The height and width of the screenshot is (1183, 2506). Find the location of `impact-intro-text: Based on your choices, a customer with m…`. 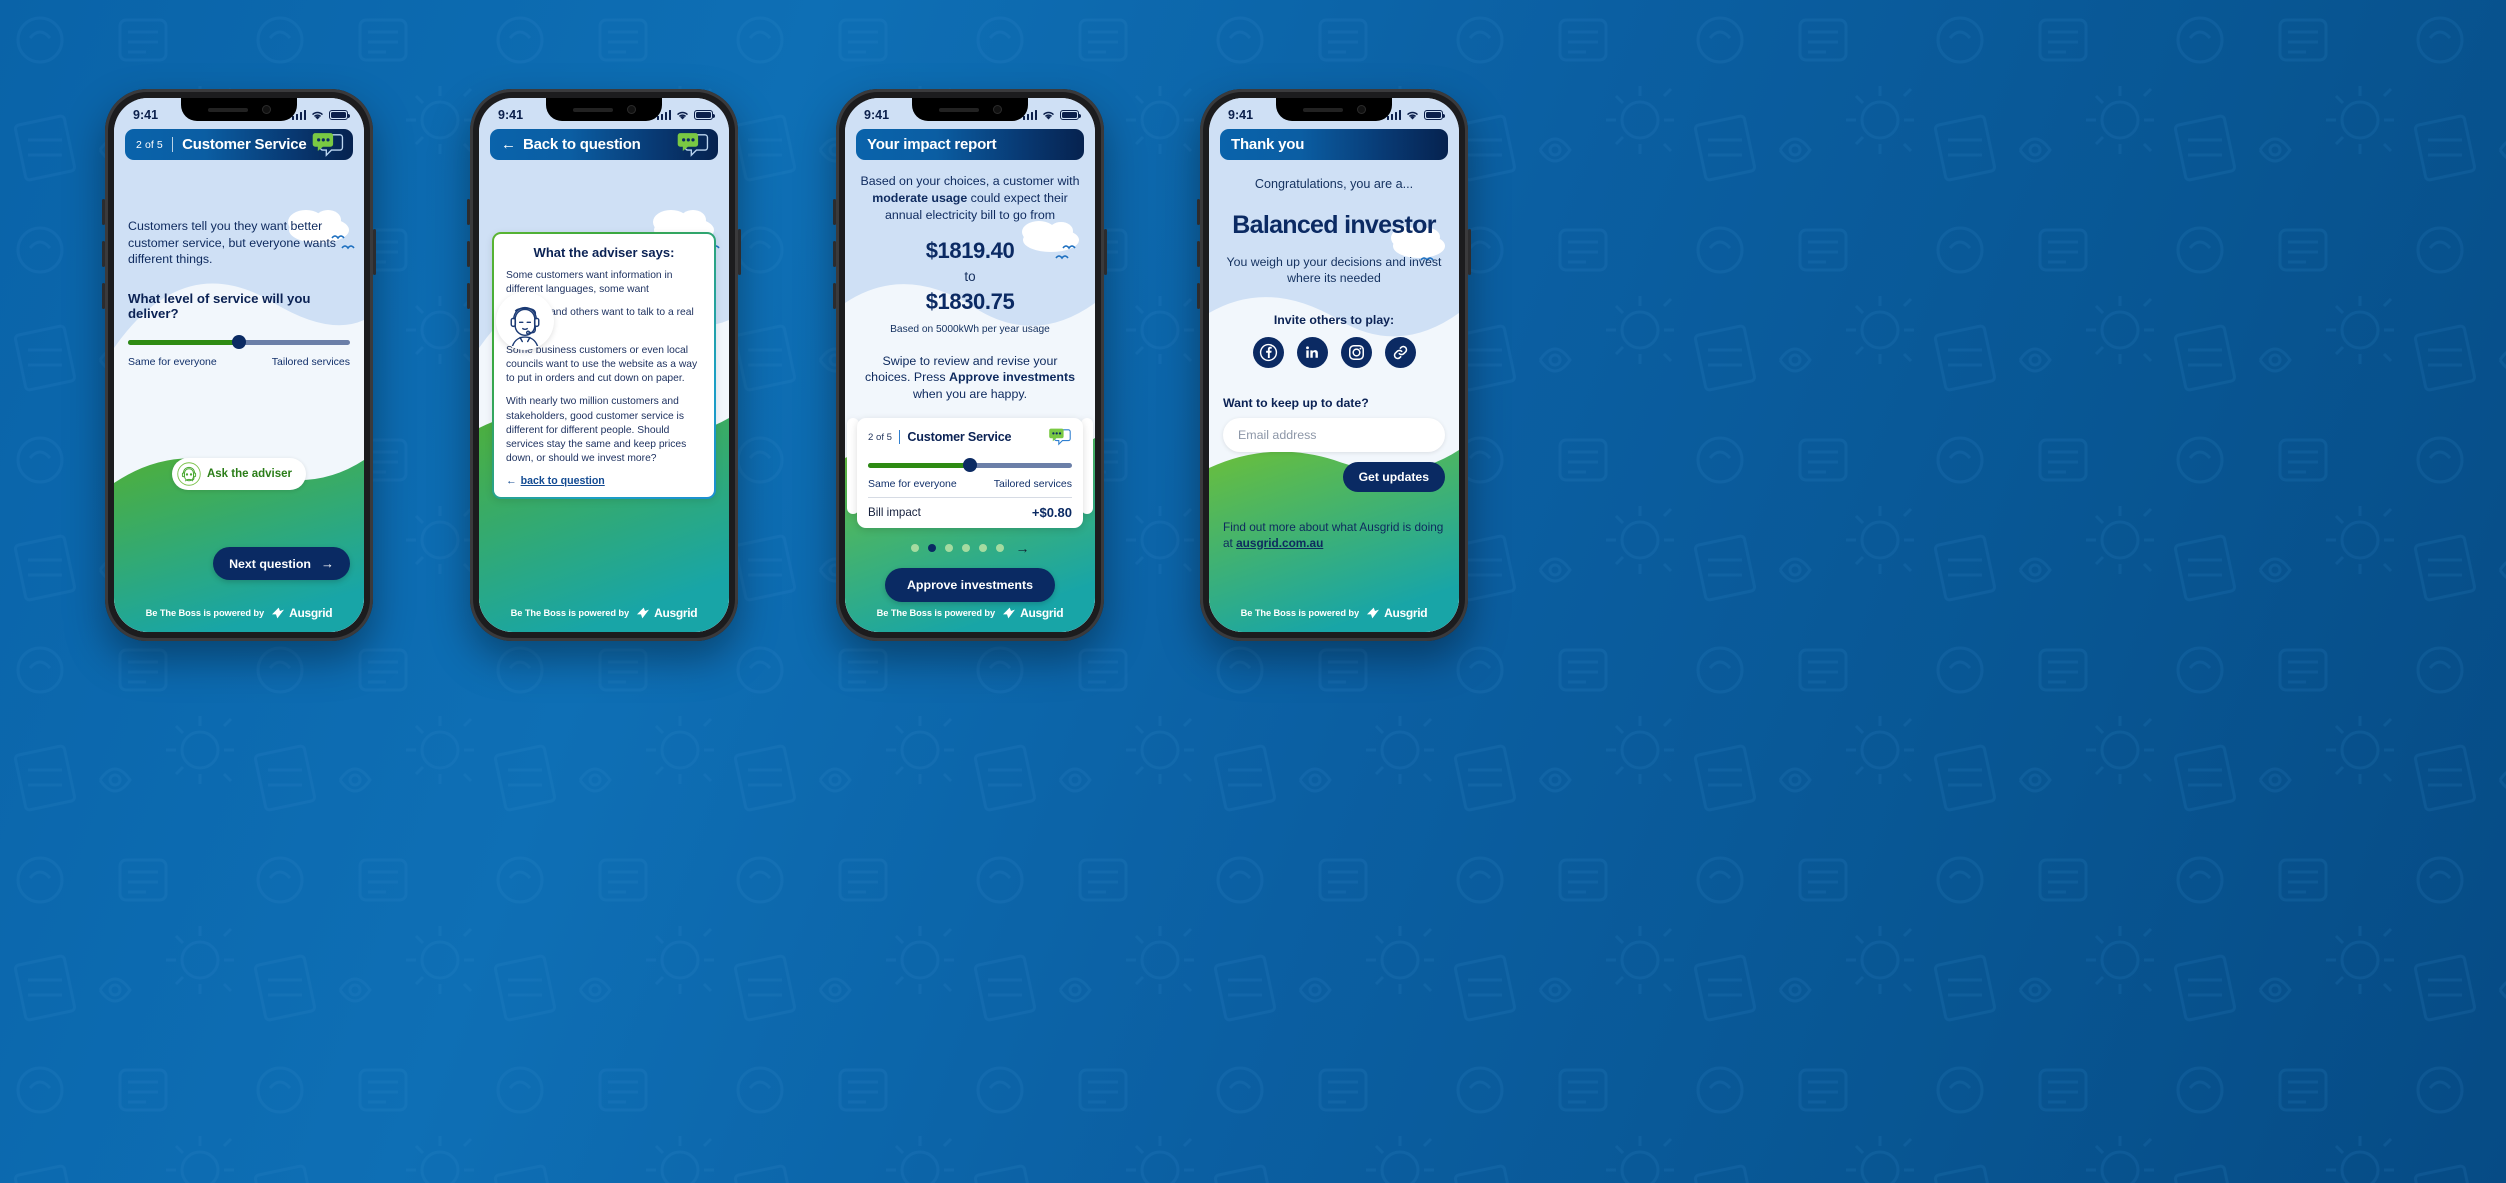

impact-intro-text: Based on your choices, a customer with m… is located at coordinates (970, 198).